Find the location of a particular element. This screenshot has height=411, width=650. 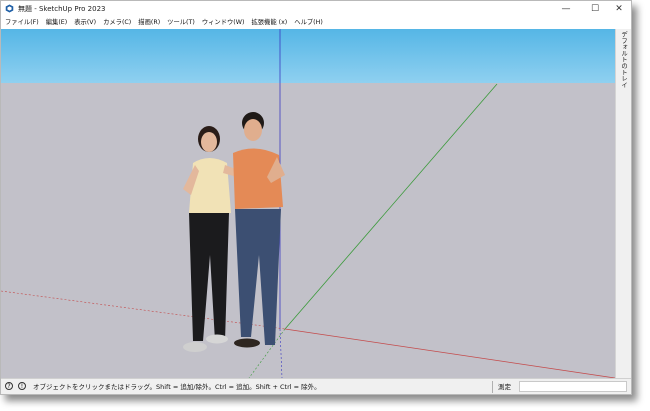

menu-extensions: 拡張機能 (x) is located at coordinates (269, 23).